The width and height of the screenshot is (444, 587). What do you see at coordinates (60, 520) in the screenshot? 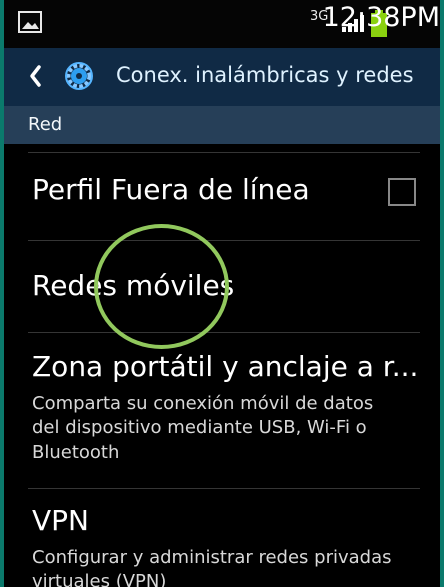
I see `vpn-title: VPN` at bounding box center [60, 520].